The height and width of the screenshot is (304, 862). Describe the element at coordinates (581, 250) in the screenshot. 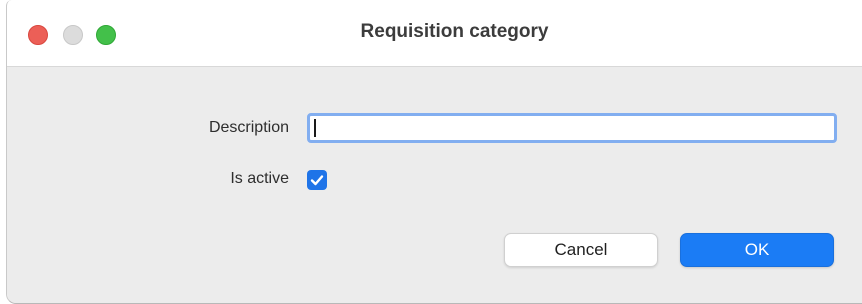

I see `cancel-button: Cancel` at that location.